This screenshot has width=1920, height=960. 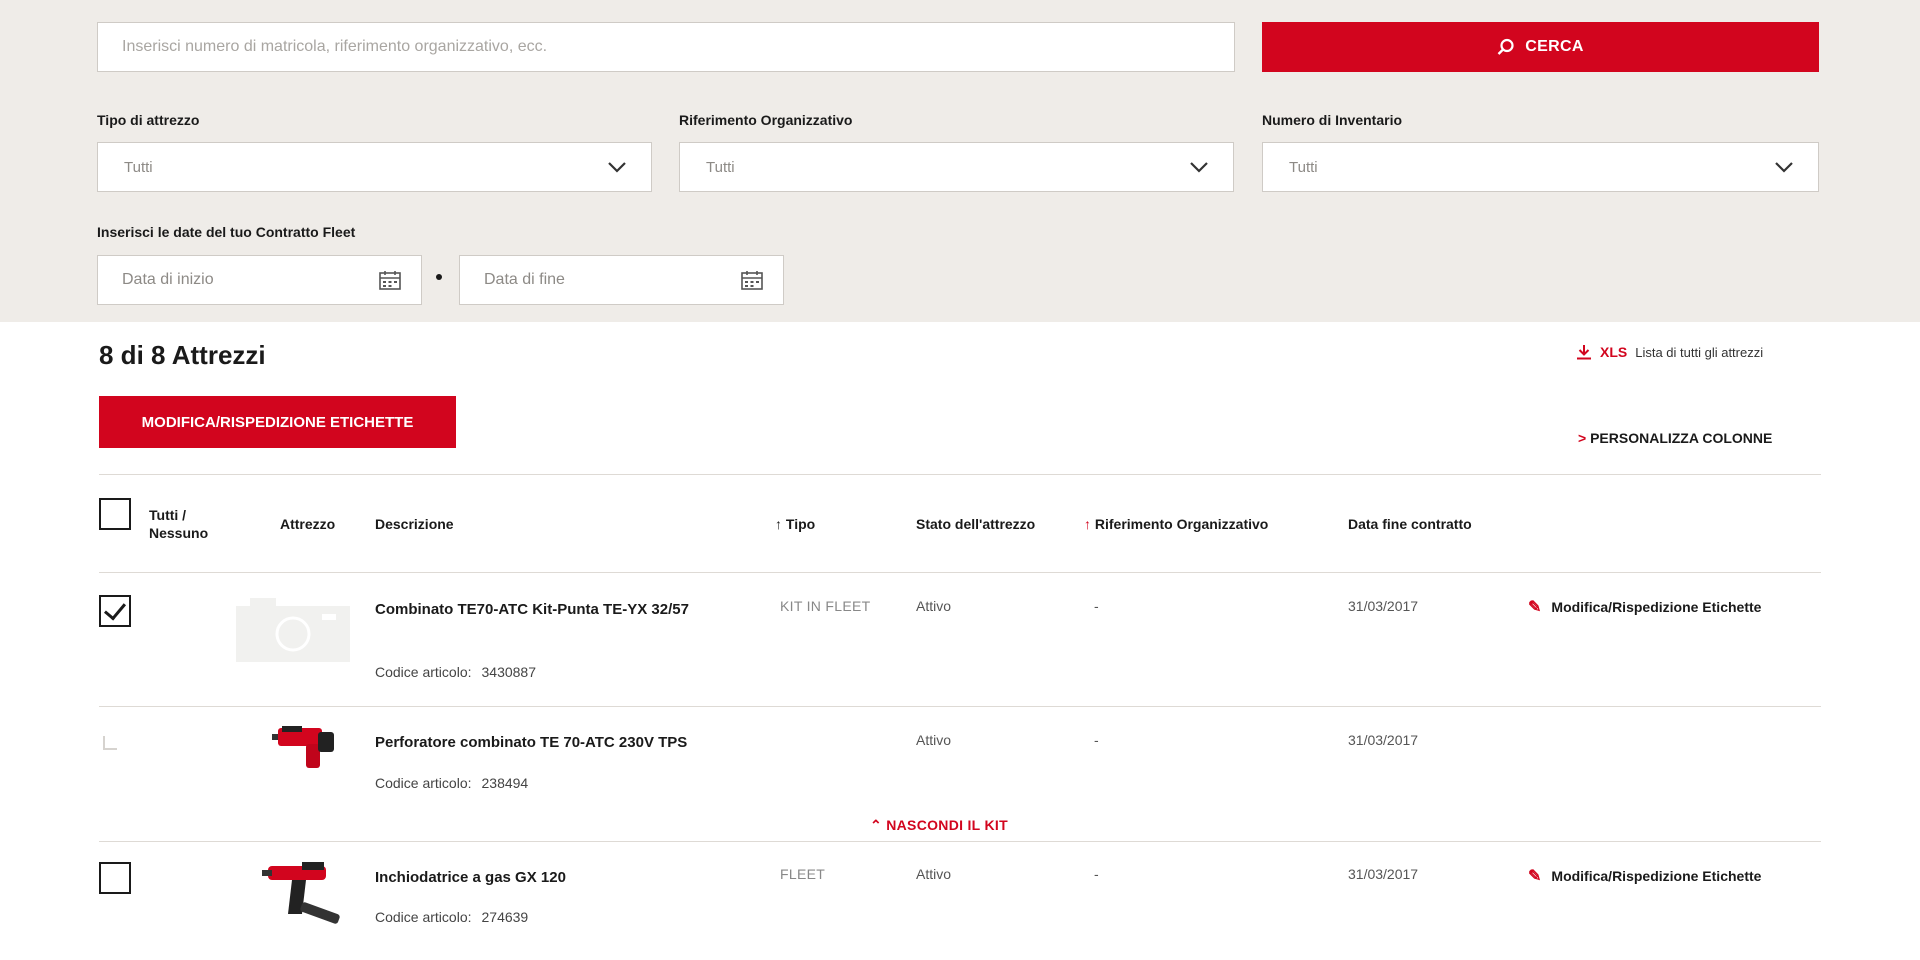 I want to click on row-description: Inchiodatrice a gas GX 120, so click(x=470, y=877).